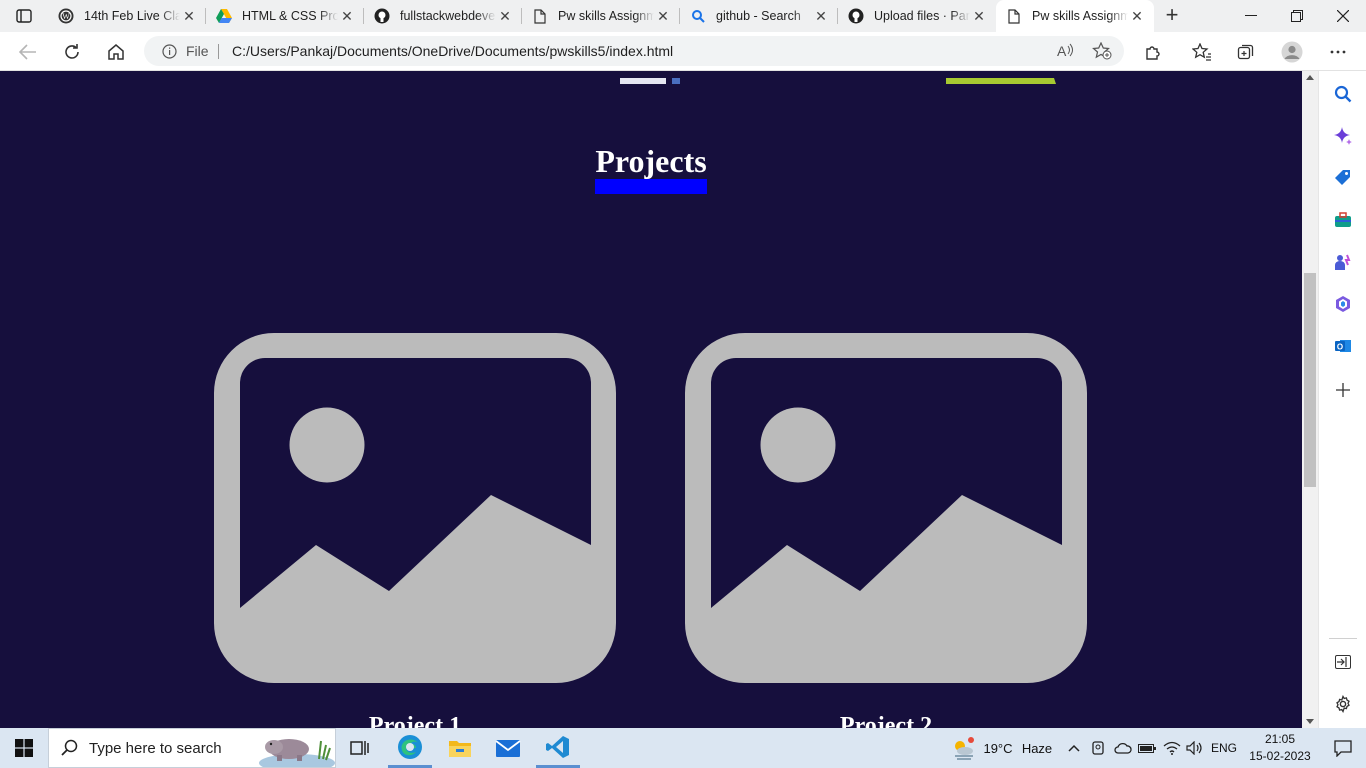 The image size is (1366, 768). Describe the element at coordinates (448, 16) in the screenshot. I see `tab-title: fullstackwebdeveloper` at that location.